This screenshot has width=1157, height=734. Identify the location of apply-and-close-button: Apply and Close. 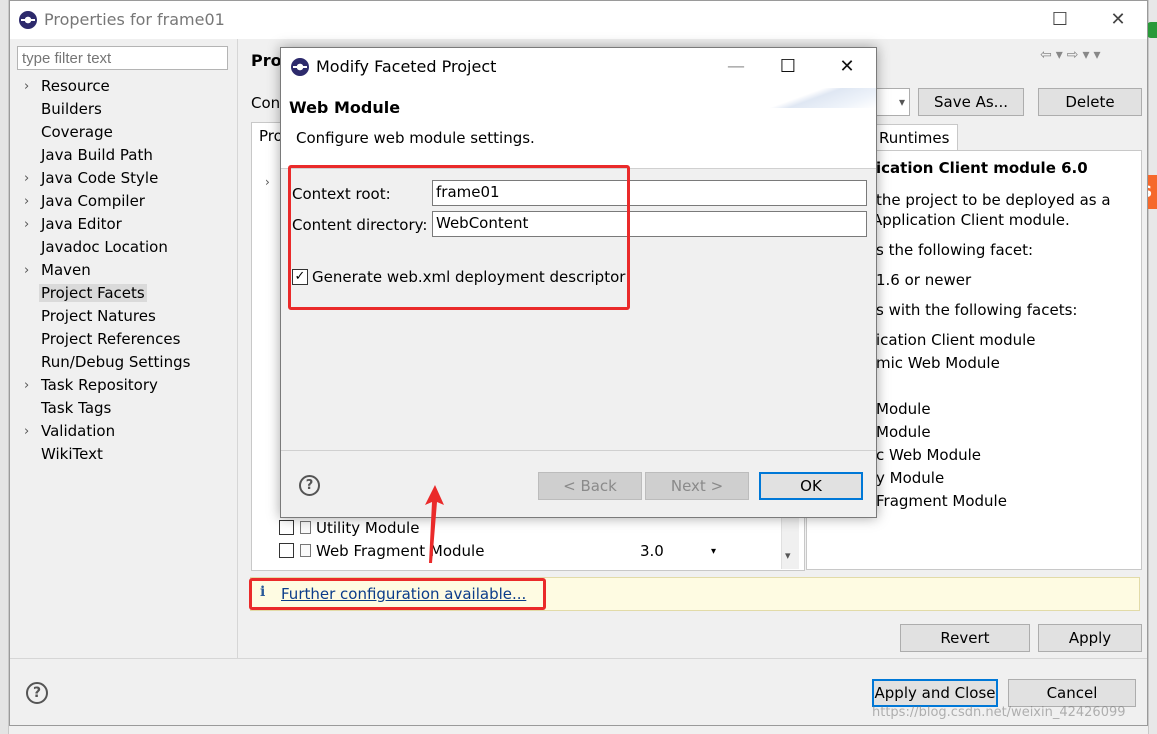
(935, 693).